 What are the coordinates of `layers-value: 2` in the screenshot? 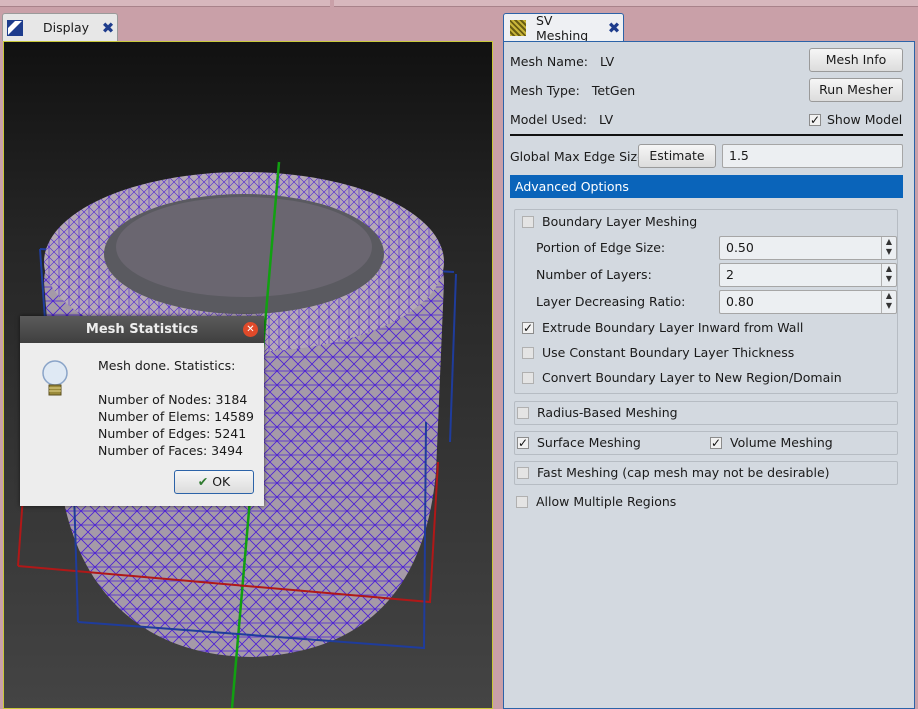 It's located at (730, 274).